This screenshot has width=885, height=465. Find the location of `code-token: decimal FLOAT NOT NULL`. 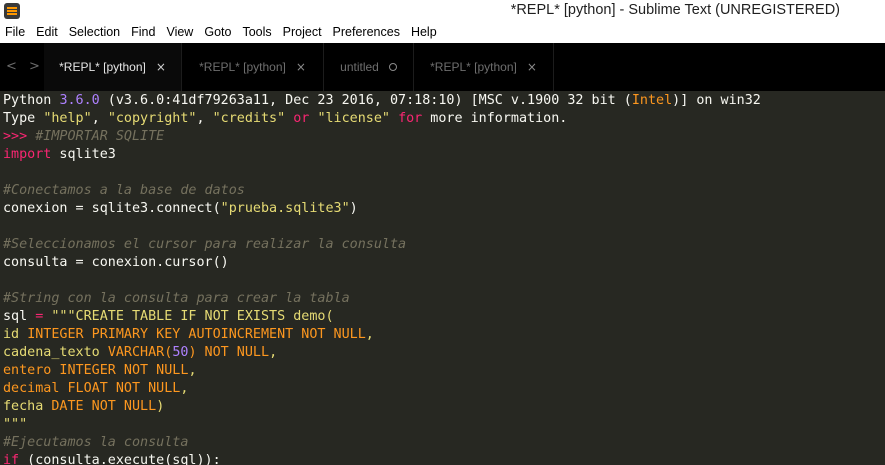

code-token: decimal FLOAT NOT NULL is located at coordinates (92, 388).